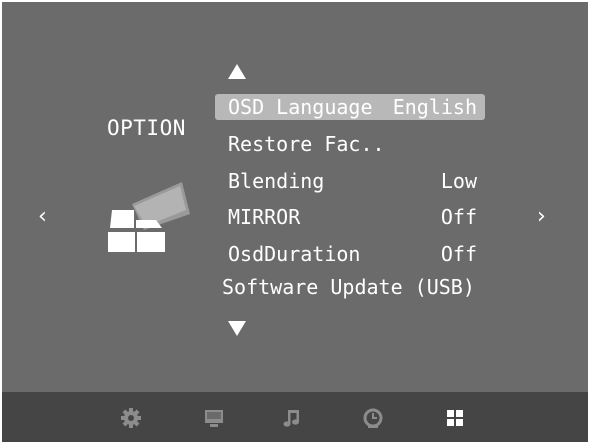 The width and height of the screenshot is (590, 444). I want to click on menu-item-value: English, so click(434, 107).